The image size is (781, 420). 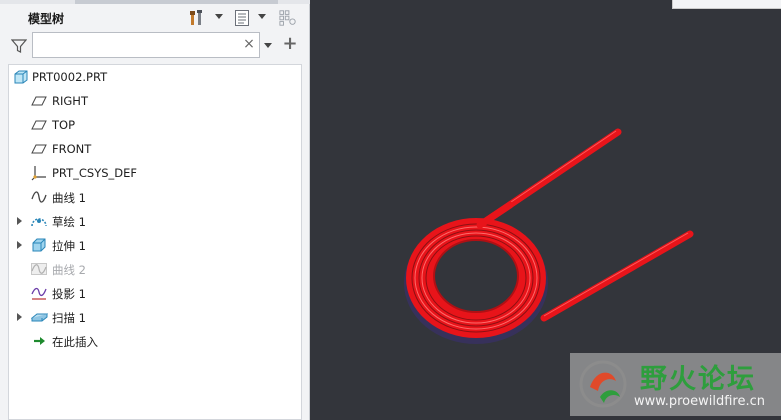 I want to click on tree-item-csys: PRT_CSYS_DEF, so click(x=155, y=173).